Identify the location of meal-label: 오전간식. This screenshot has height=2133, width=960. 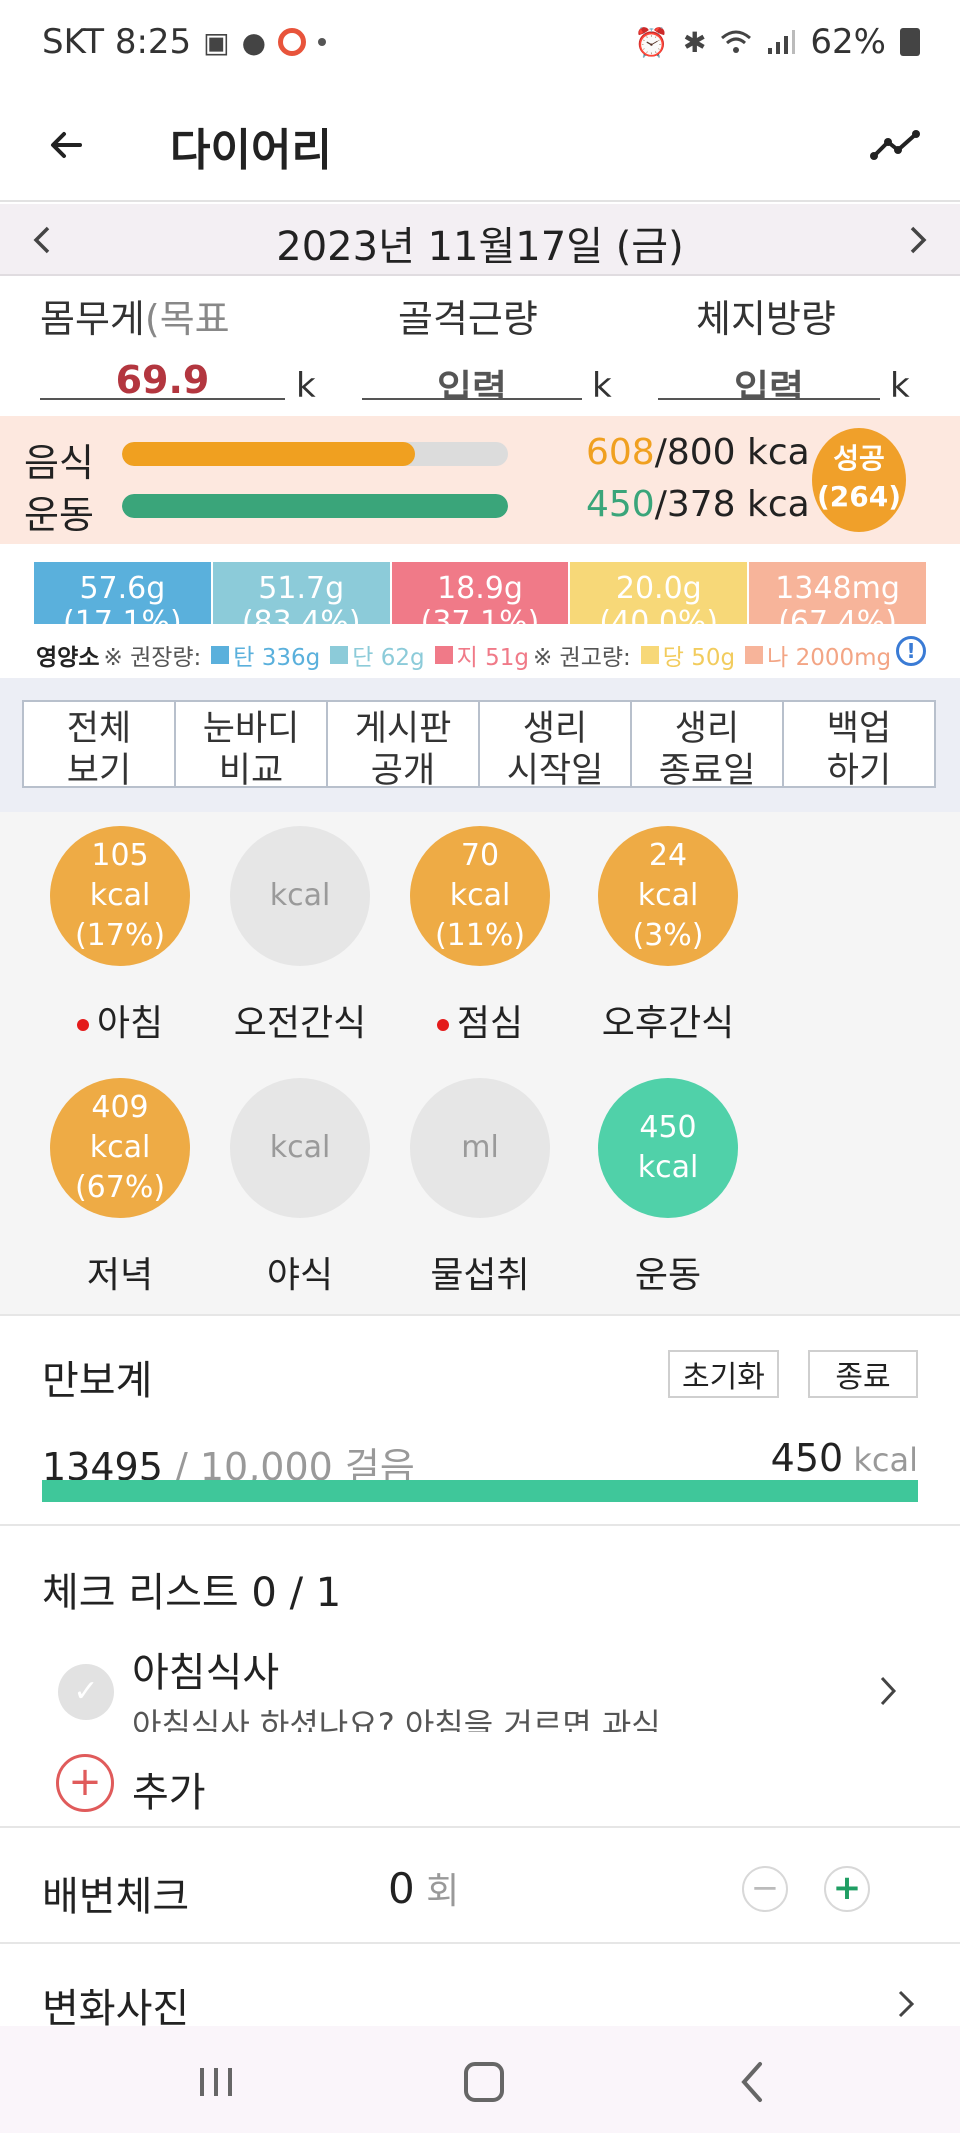
(300, 1020).